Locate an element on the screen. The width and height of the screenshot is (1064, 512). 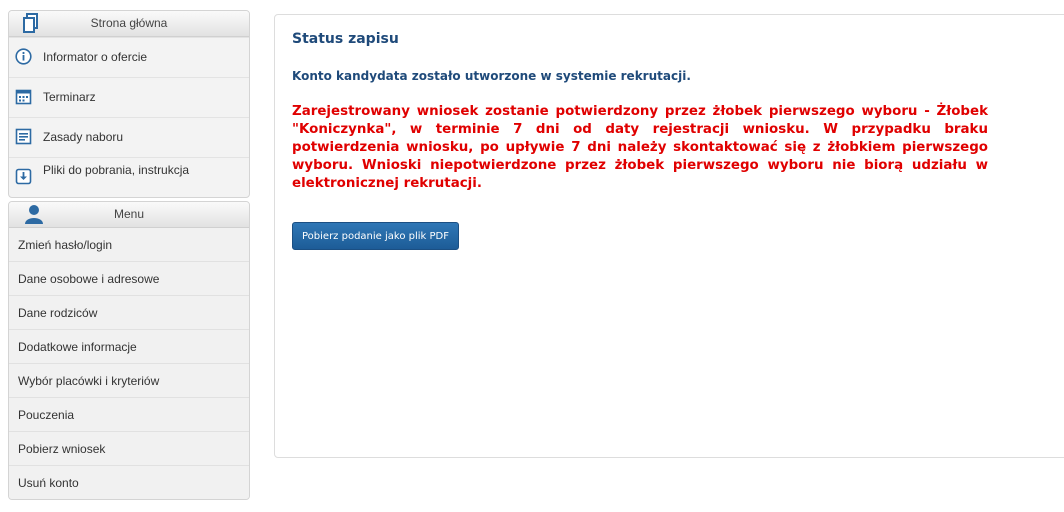
menu-item-download-application: Pobierz wniosek is located at coordinates (129, 448).